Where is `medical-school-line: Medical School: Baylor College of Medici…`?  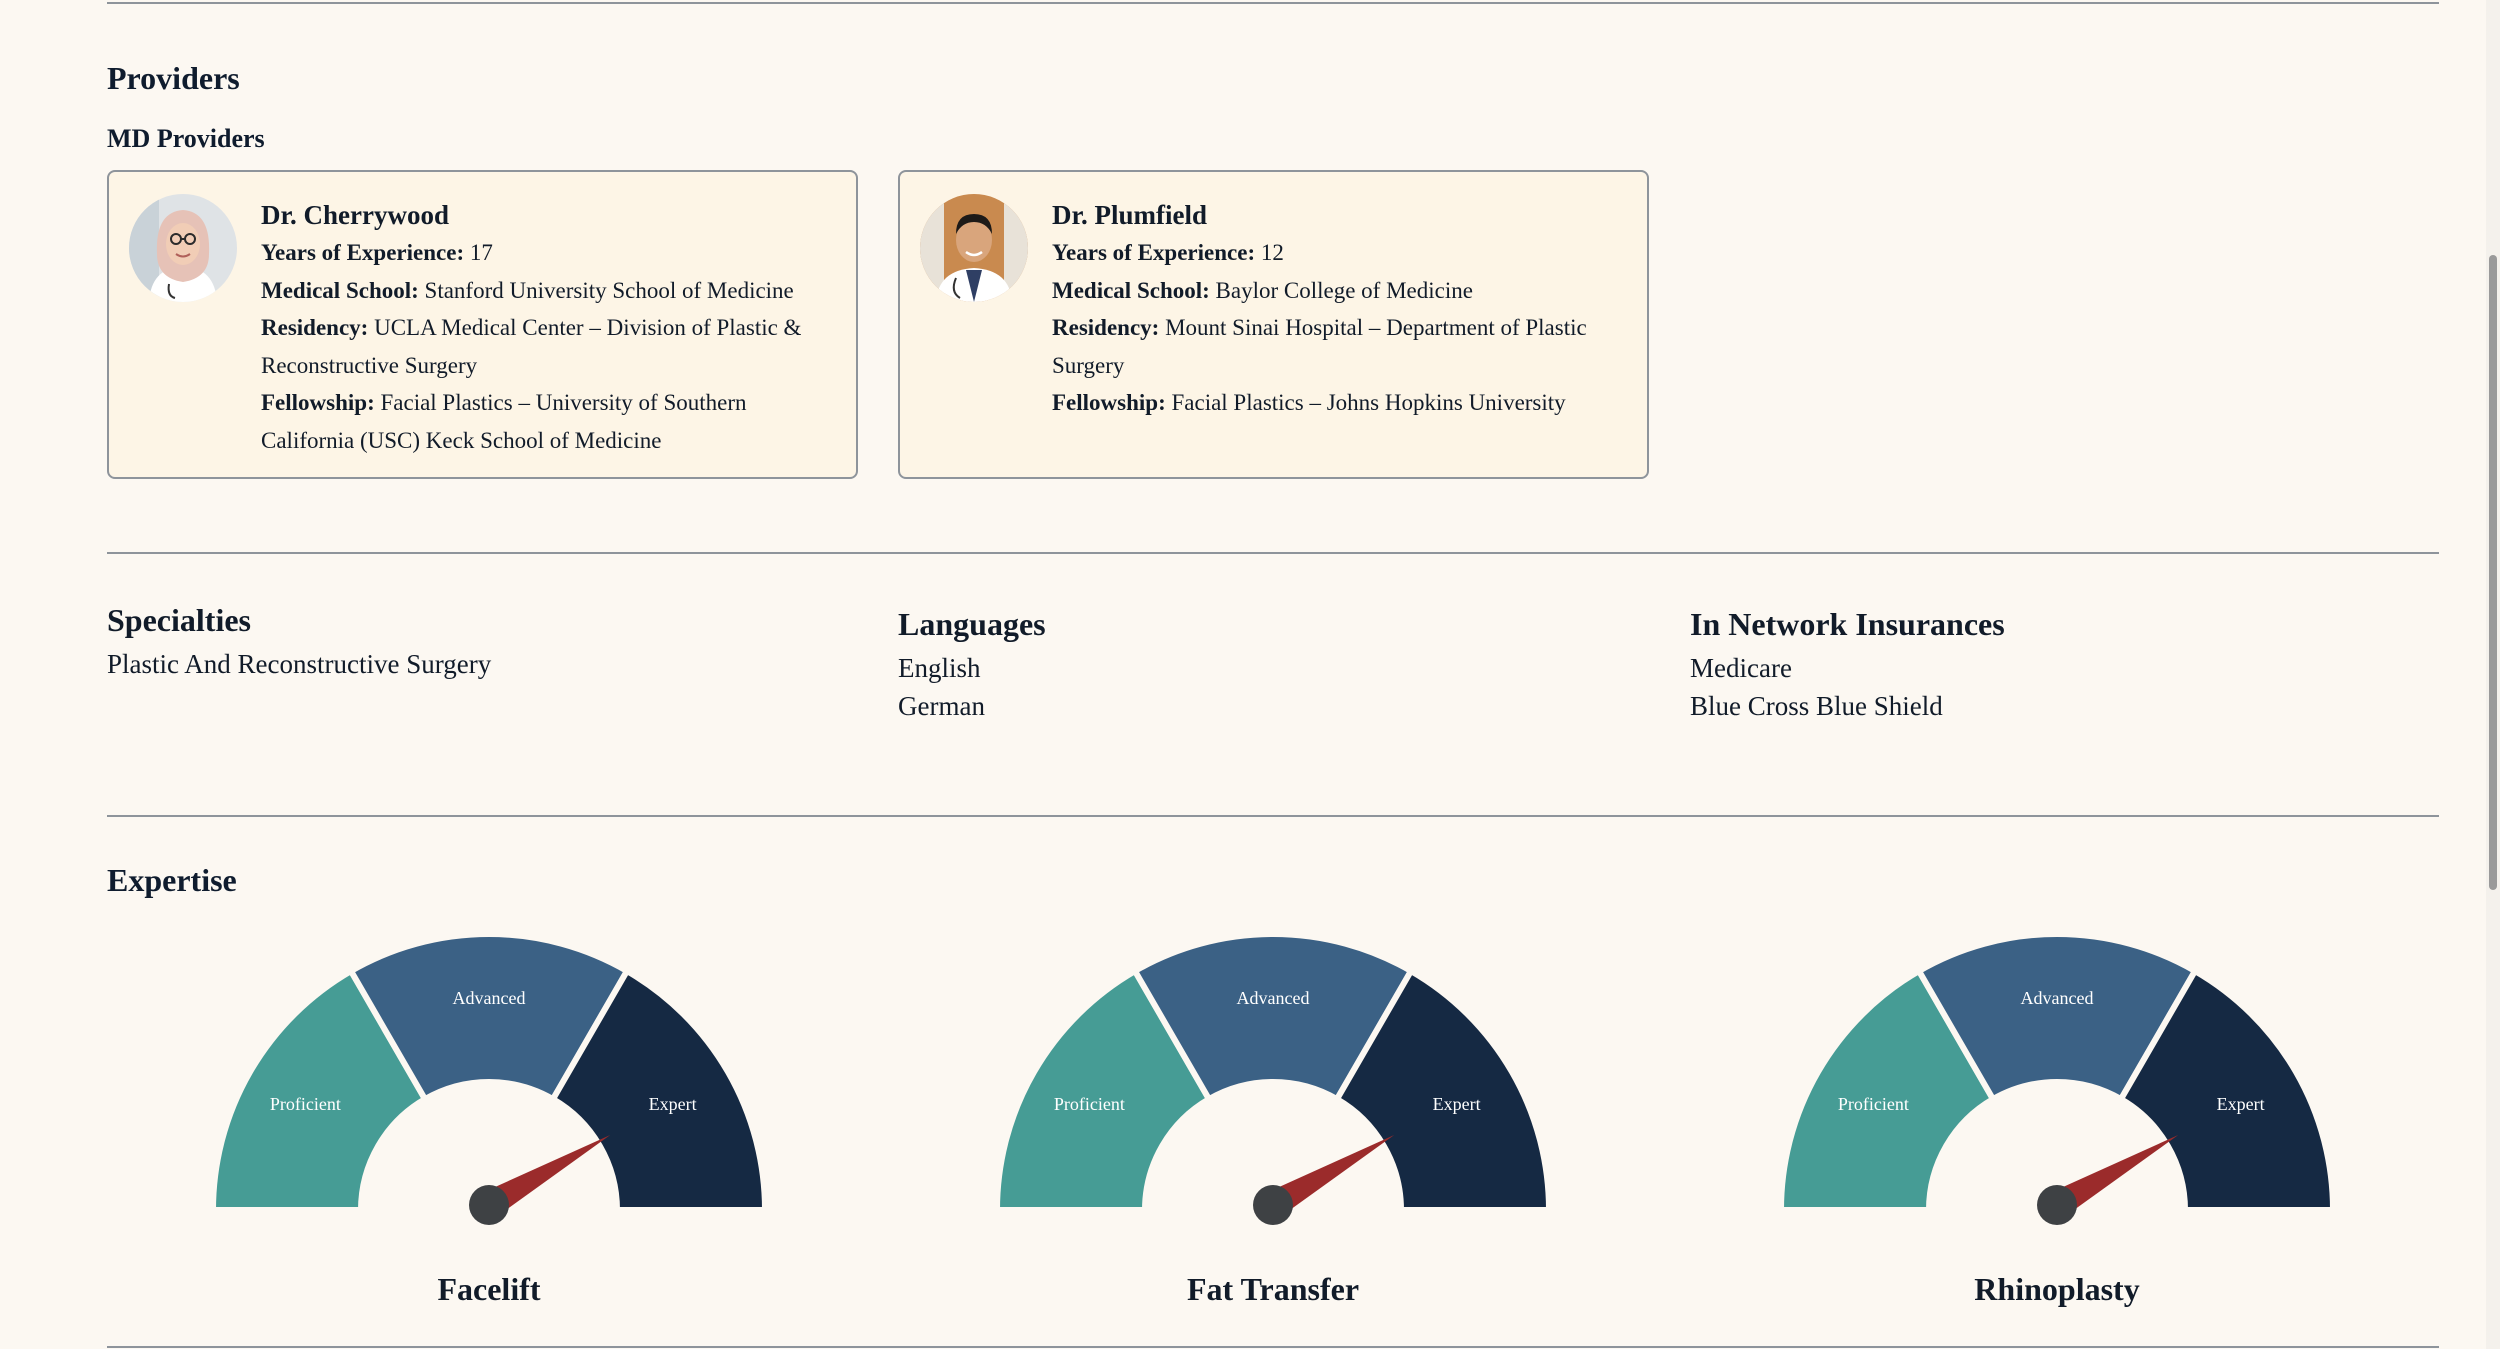 medical-school-line: Medical School: Baylor College of Medici… is located at coordinates (1337, 291).